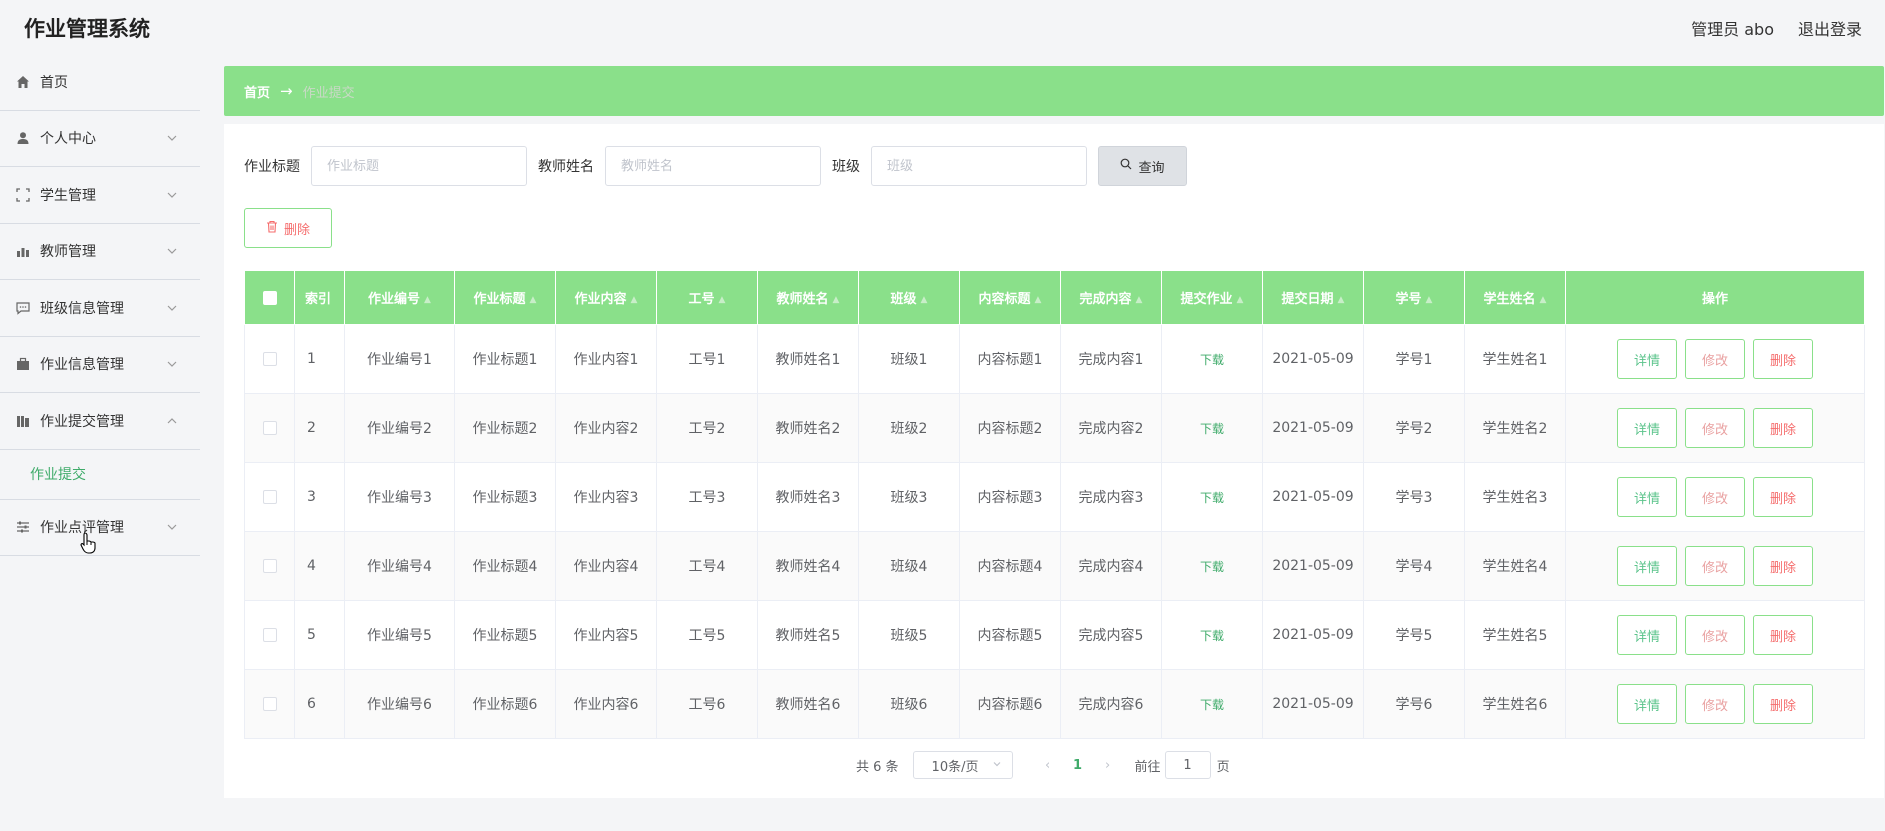 Image resolution: width=1885 pixels, height=831 pixels. Describe the element at coordinates (606, 497) in the screenshot. I see `table-cell: 作业内容3` at that location.